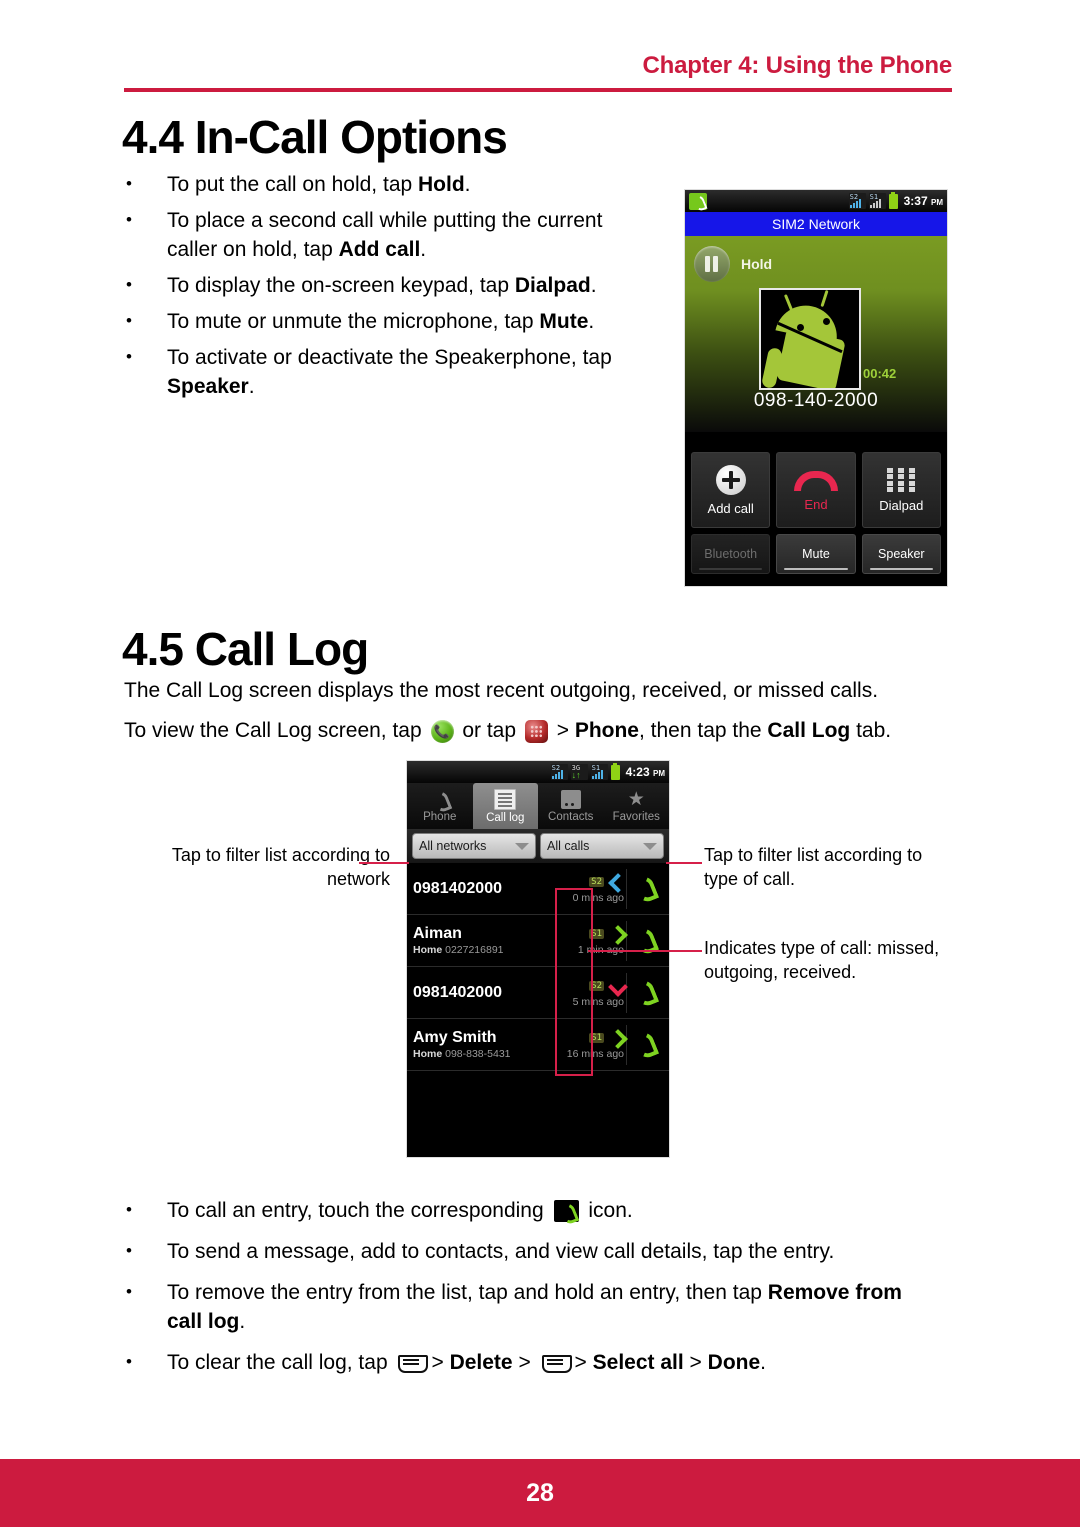 Image resolution: width=1080 pixels, height=1527 pixels. I want to click on table-row: Aiman Home 0227216891 S1 1 min ago, so click(538, 941).